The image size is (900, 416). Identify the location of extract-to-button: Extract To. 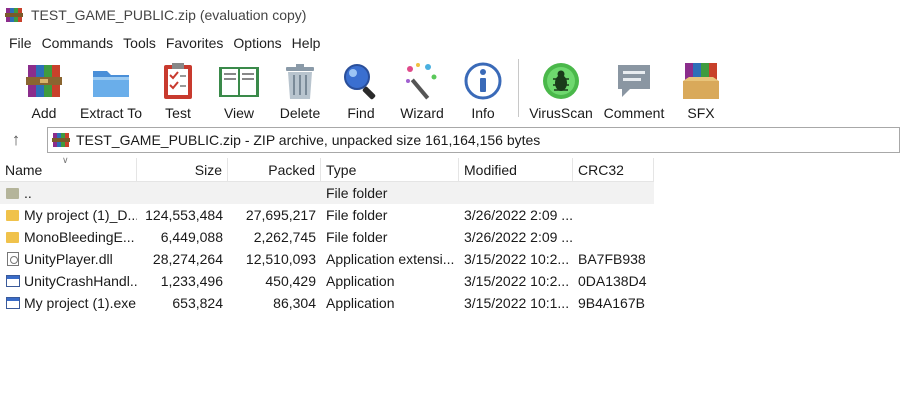
(111, 88).